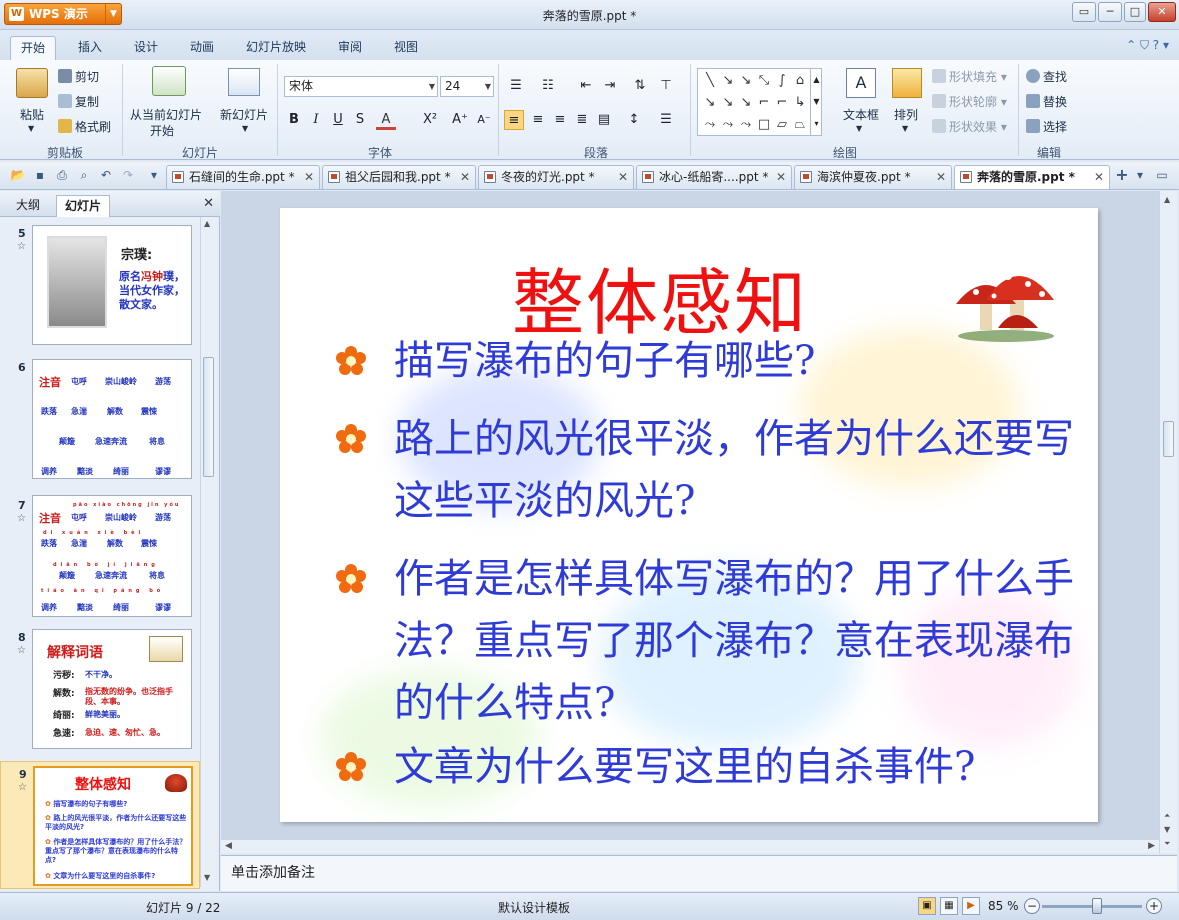 This screenshot has height=920, width=1179. What do you see at coordinates (294, 120) in the screenshot?
I see `bold-button: B` at bounding box center [294, 120].